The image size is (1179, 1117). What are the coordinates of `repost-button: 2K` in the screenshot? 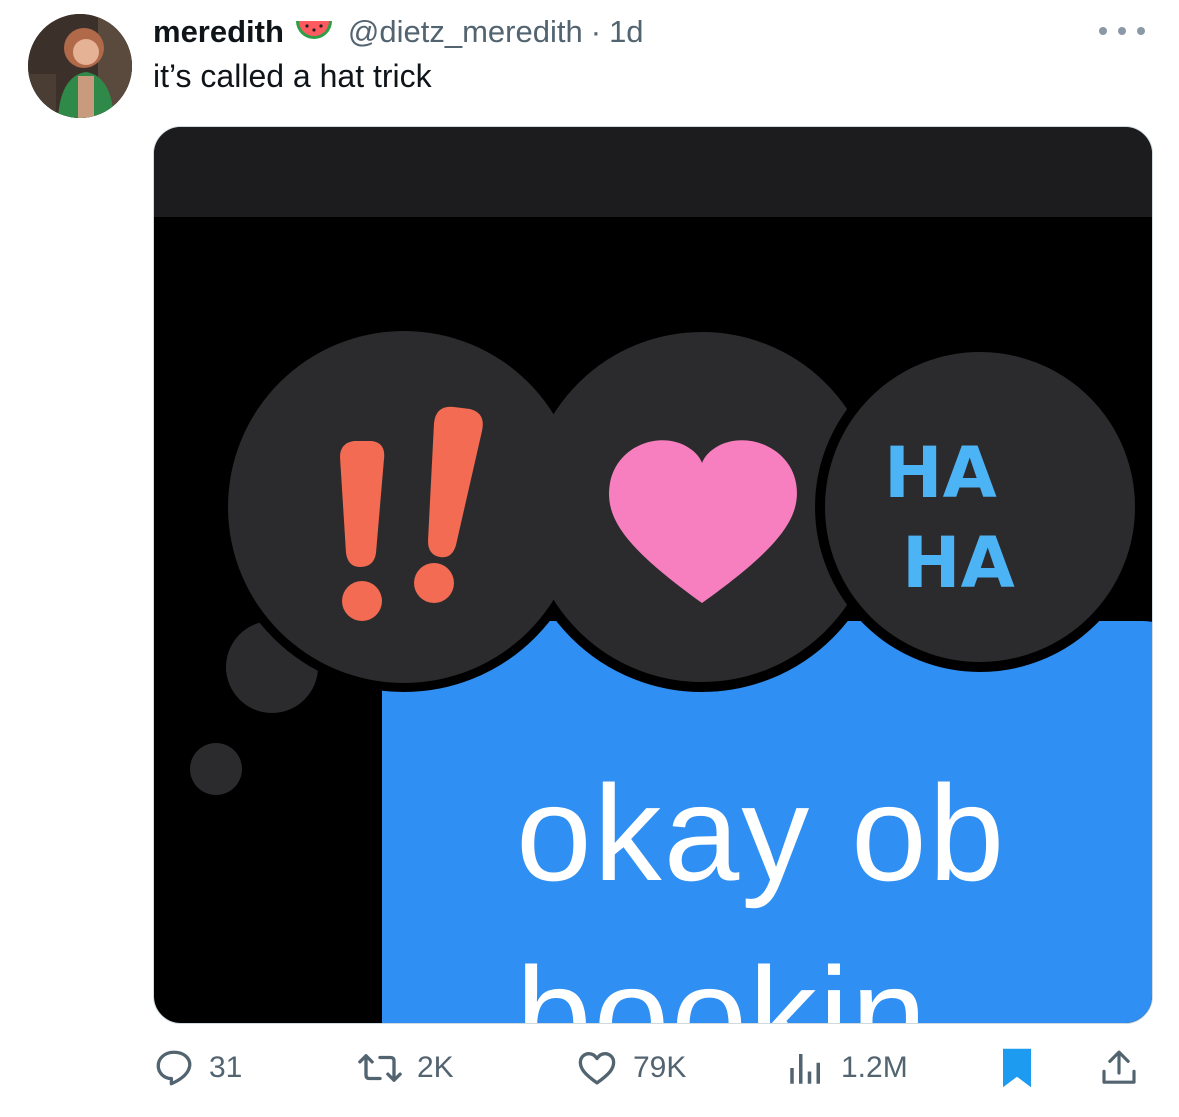 It's located at (405, 1068).